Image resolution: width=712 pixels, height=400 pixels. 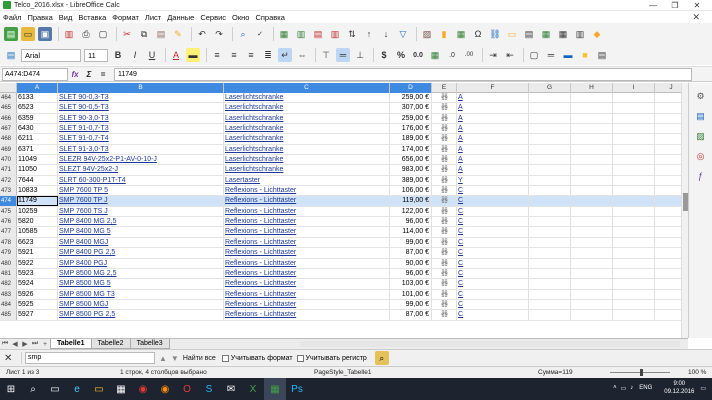 I want to click on cell-product-name: SLET 90-0,5-T3, so click(x=141, y=108).